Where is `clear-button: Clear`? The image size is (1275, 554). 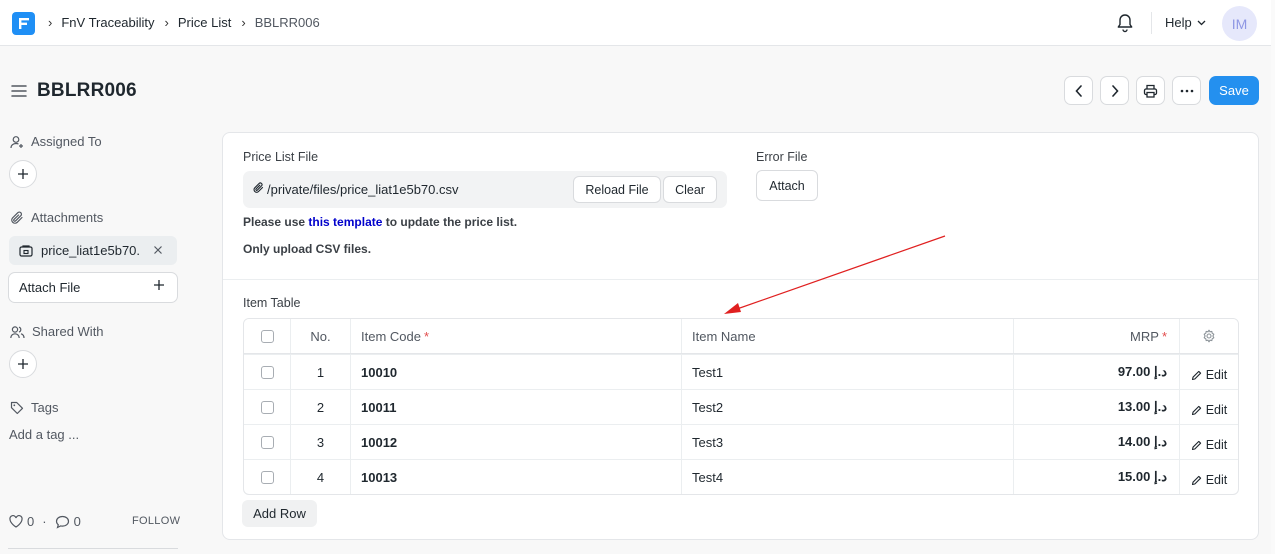
clear-button: Clear is located at coordinates (690, 189).